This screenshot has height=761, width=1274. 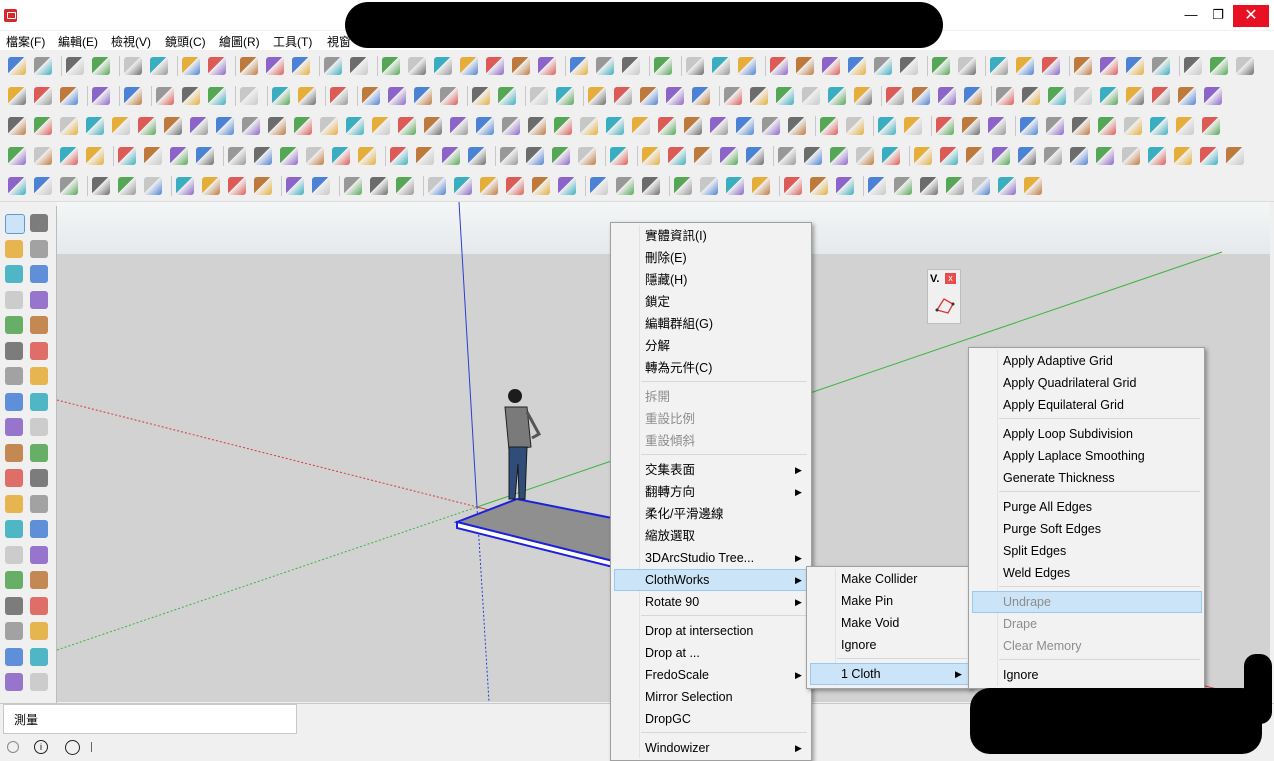 What do you see at coordinates (711, 536) in the screenshot?
I see `context-menu-item-14: 縮放選取` at bounding box center [711, 536].